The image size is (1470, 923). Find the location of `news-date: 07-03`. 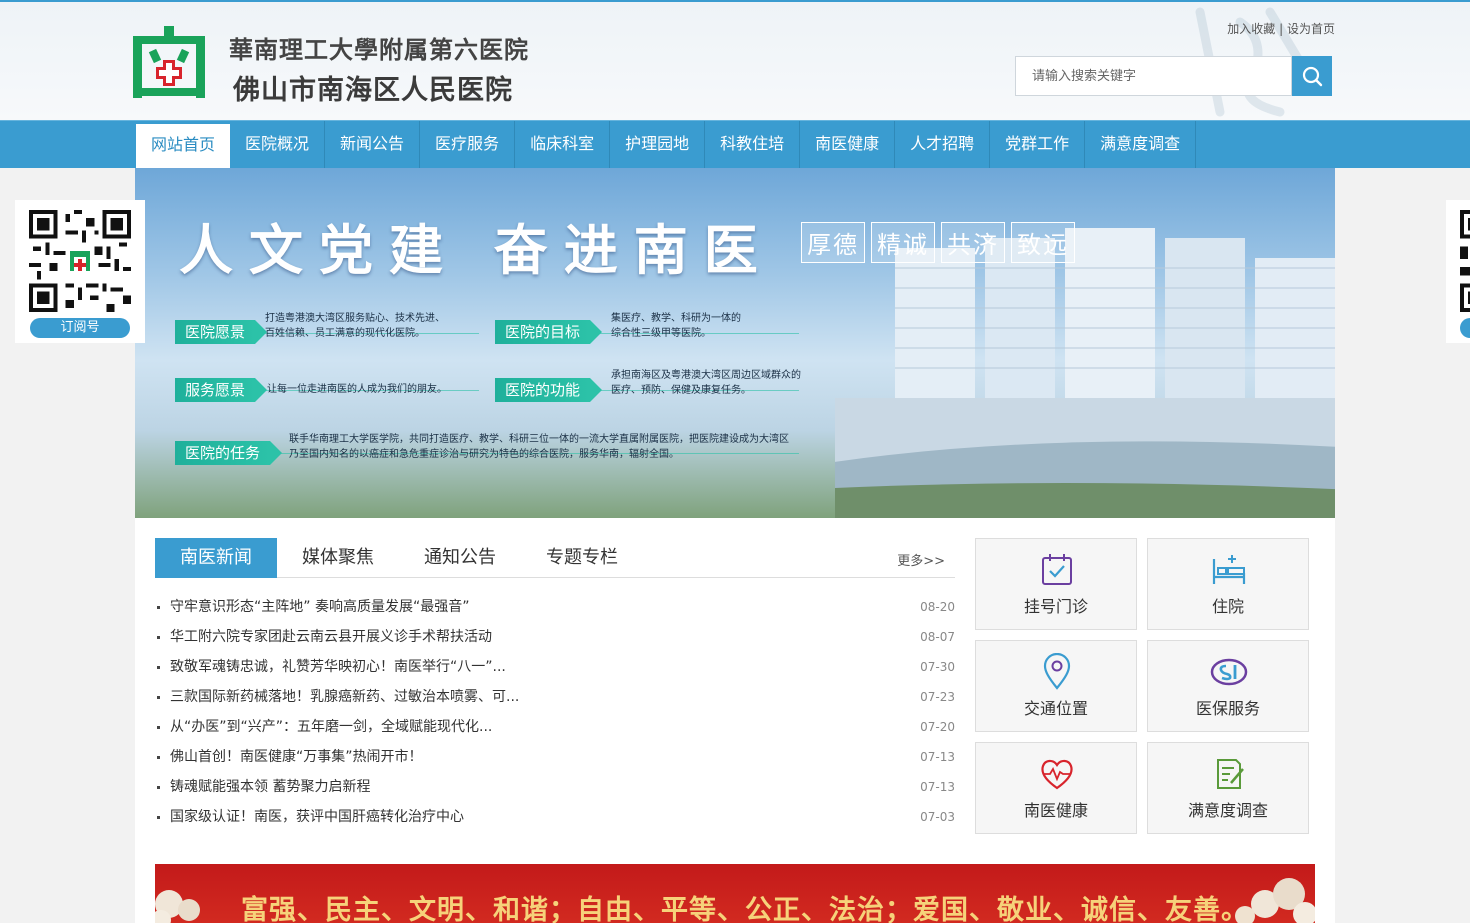

news-date: 07-03 is located at coordinates (937, 817).